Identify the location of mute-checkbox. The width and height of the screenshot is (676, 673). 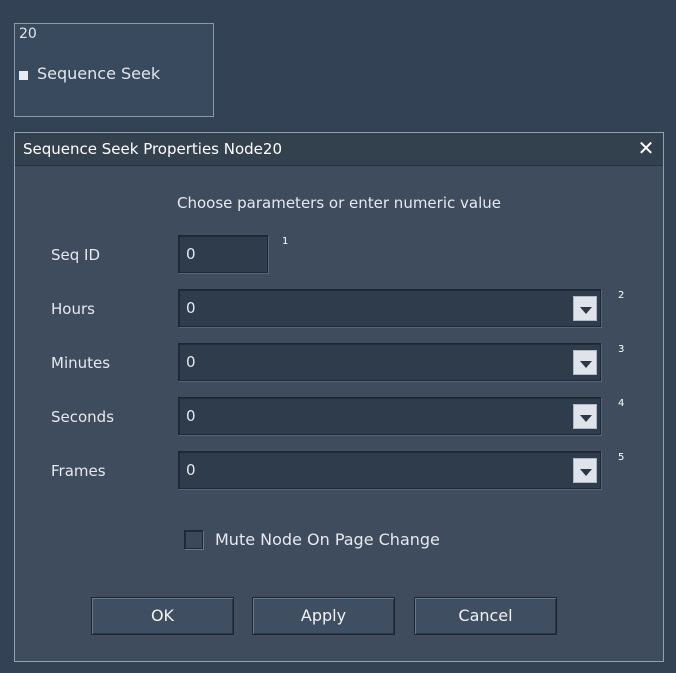
(193, 539).